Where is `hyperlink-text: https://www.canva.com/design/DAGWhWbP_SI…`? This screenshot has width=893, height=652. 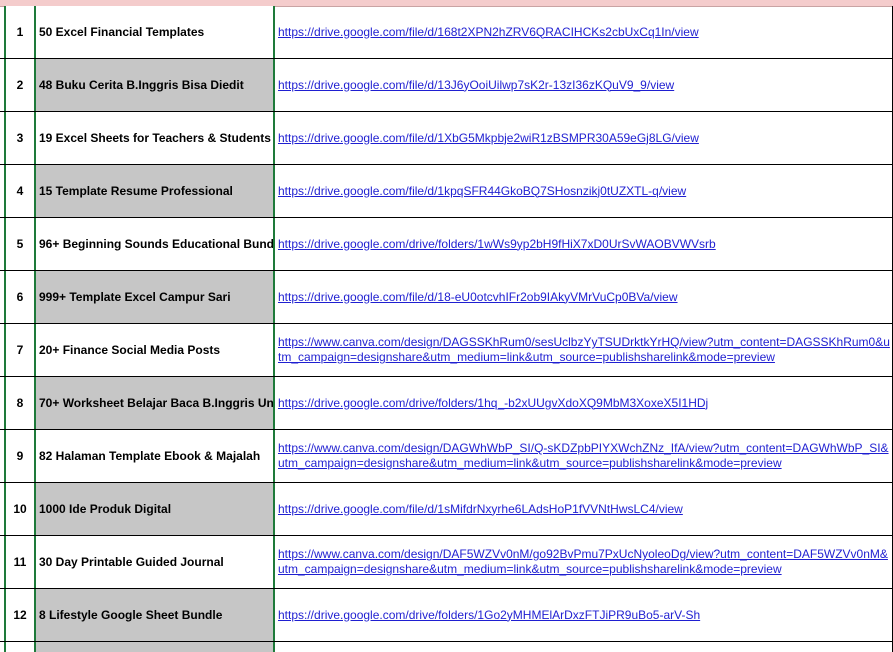 hyperlink-text: https://www.canva.com/design/DAGWhWbP_SI… is located at coordinates (585, 456).